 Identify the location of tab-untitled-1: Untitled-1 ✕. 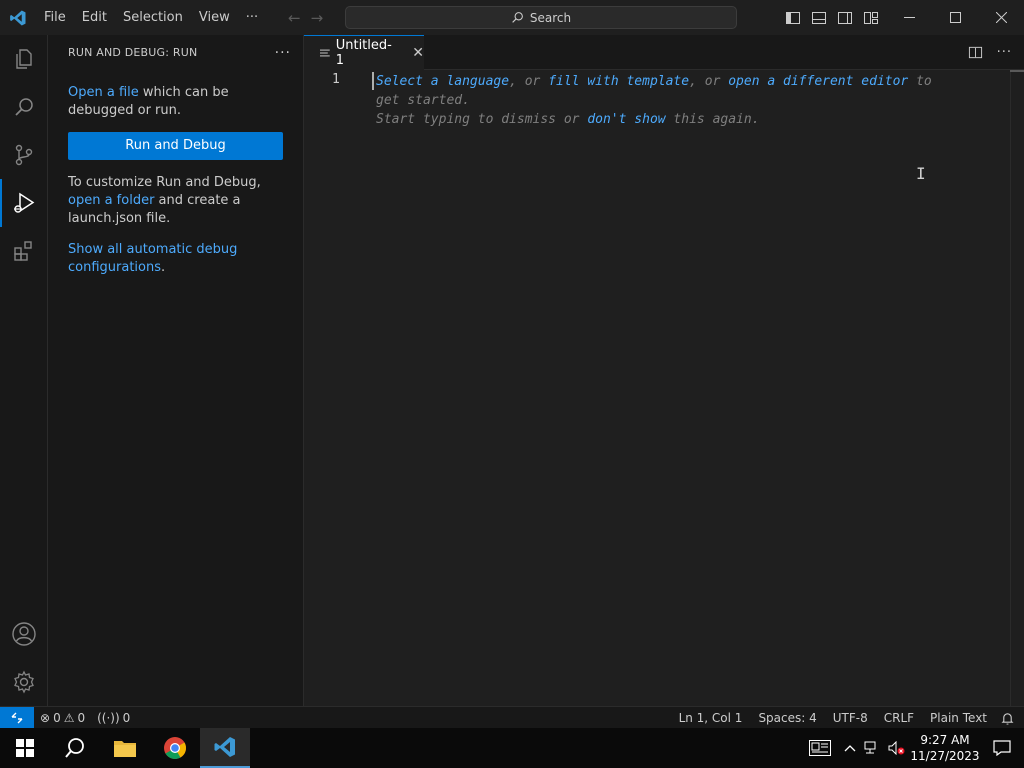
(364, 52).